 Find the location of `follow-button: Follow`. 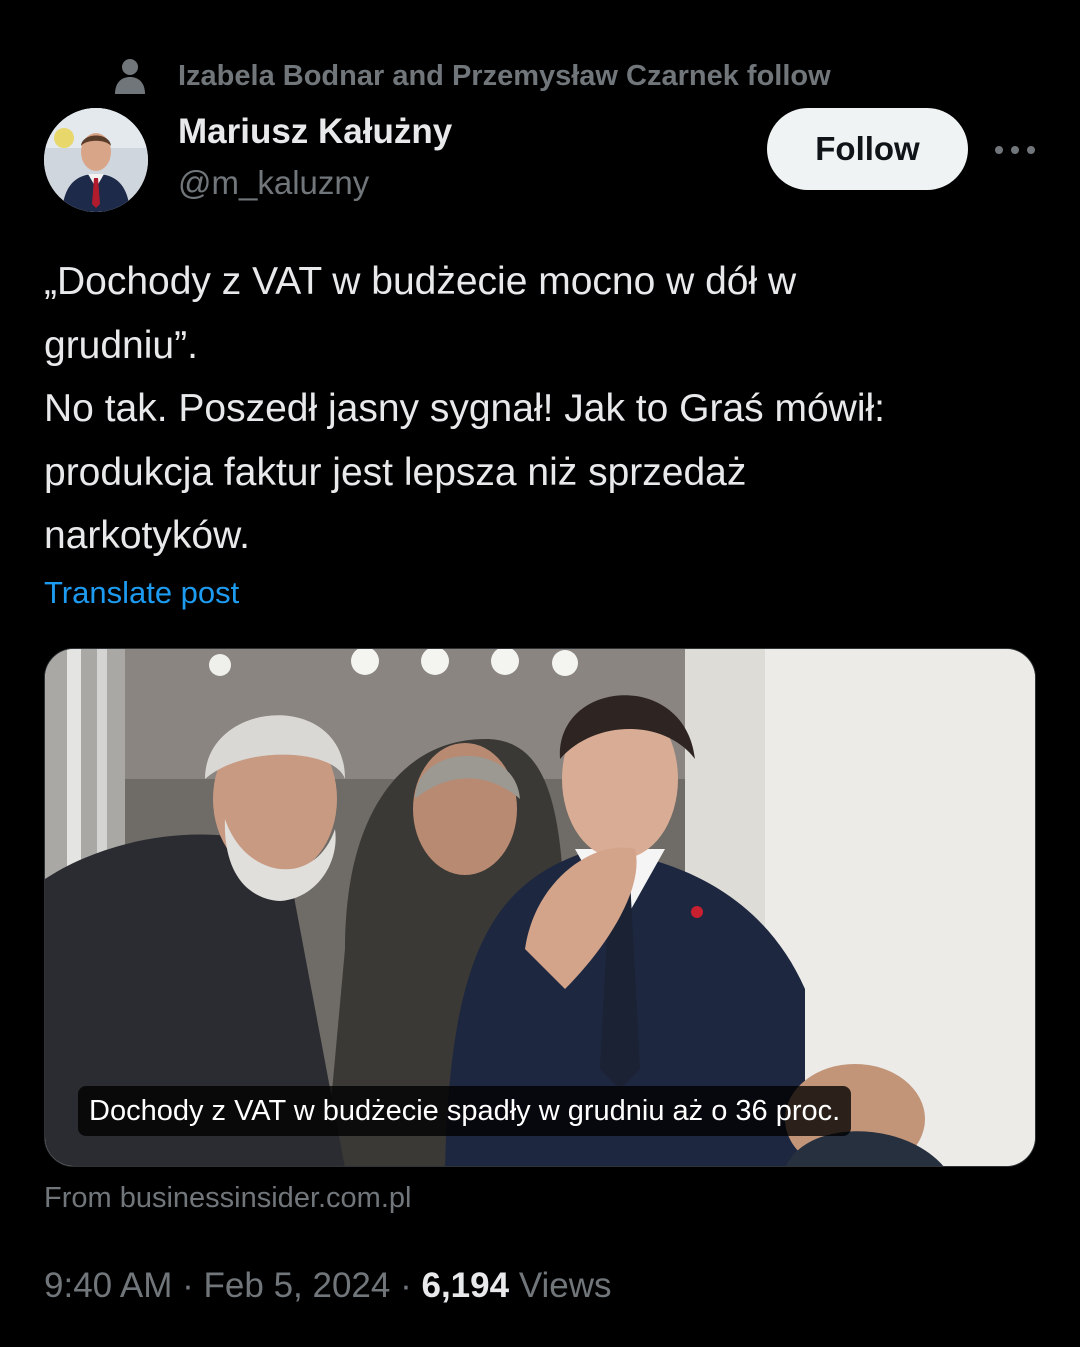

follow-button: Follow is located at coordinates (867, 149).